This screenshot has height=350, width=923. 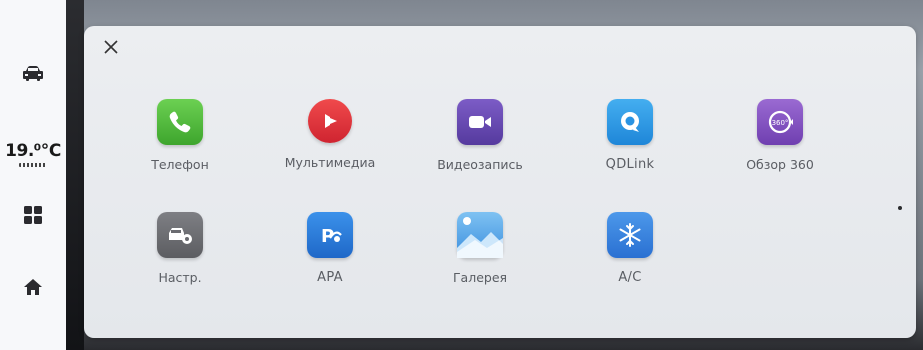 I want to click on app-label: Обзор 360, so click(x=780, y=164).